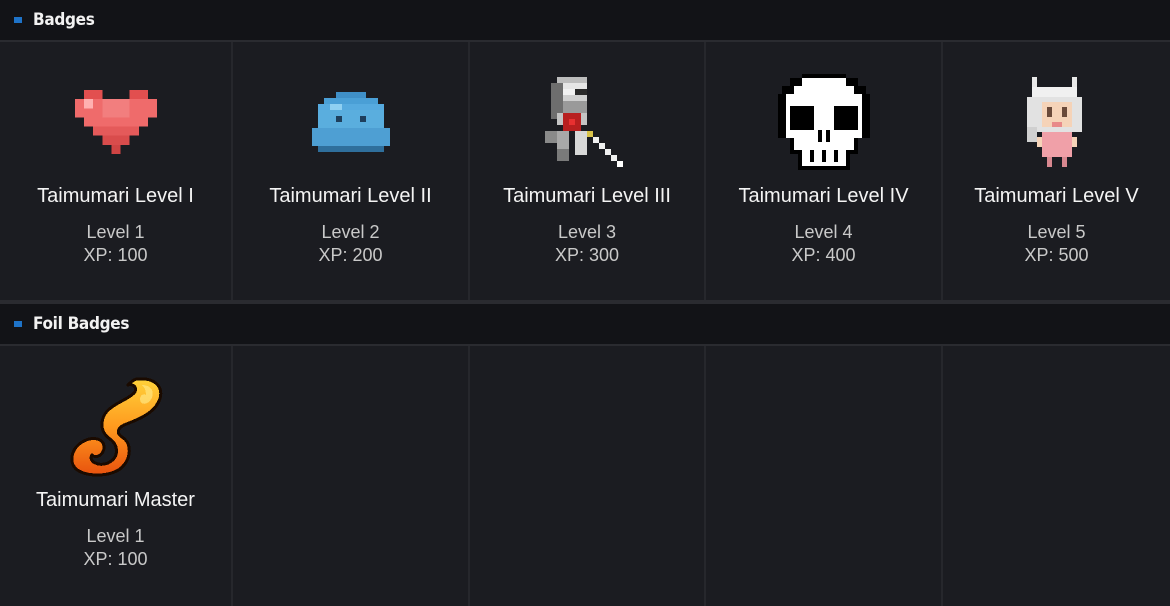  I want to click on badge-card: Taimumari Level II Level 2 XP: 200, so click(351, 171).